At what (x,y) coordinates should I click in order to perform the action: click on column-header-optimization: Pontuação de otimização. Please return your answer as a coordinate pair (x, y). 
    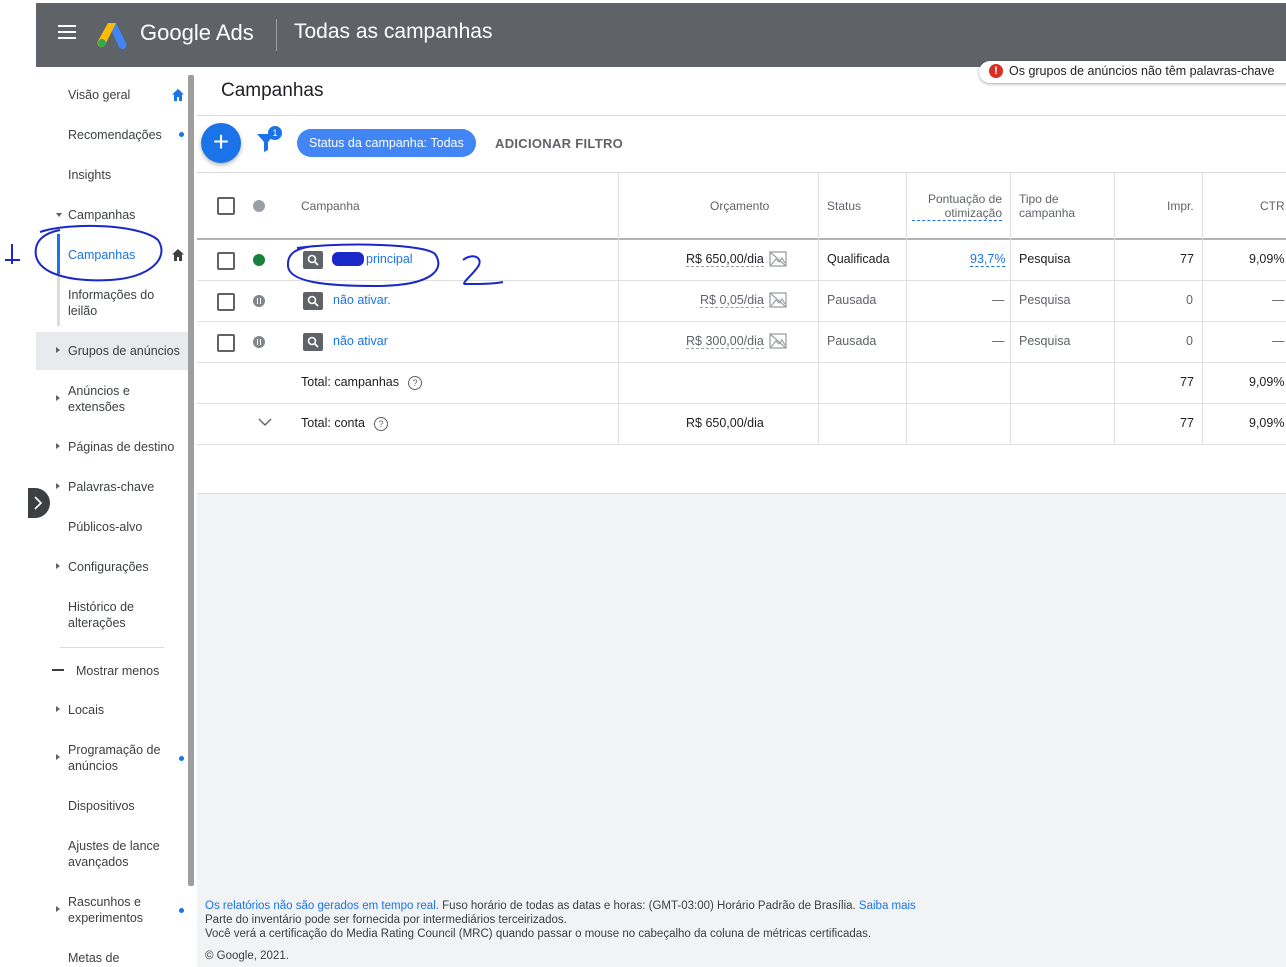
    Looking at the image, I should click on (957, 206).